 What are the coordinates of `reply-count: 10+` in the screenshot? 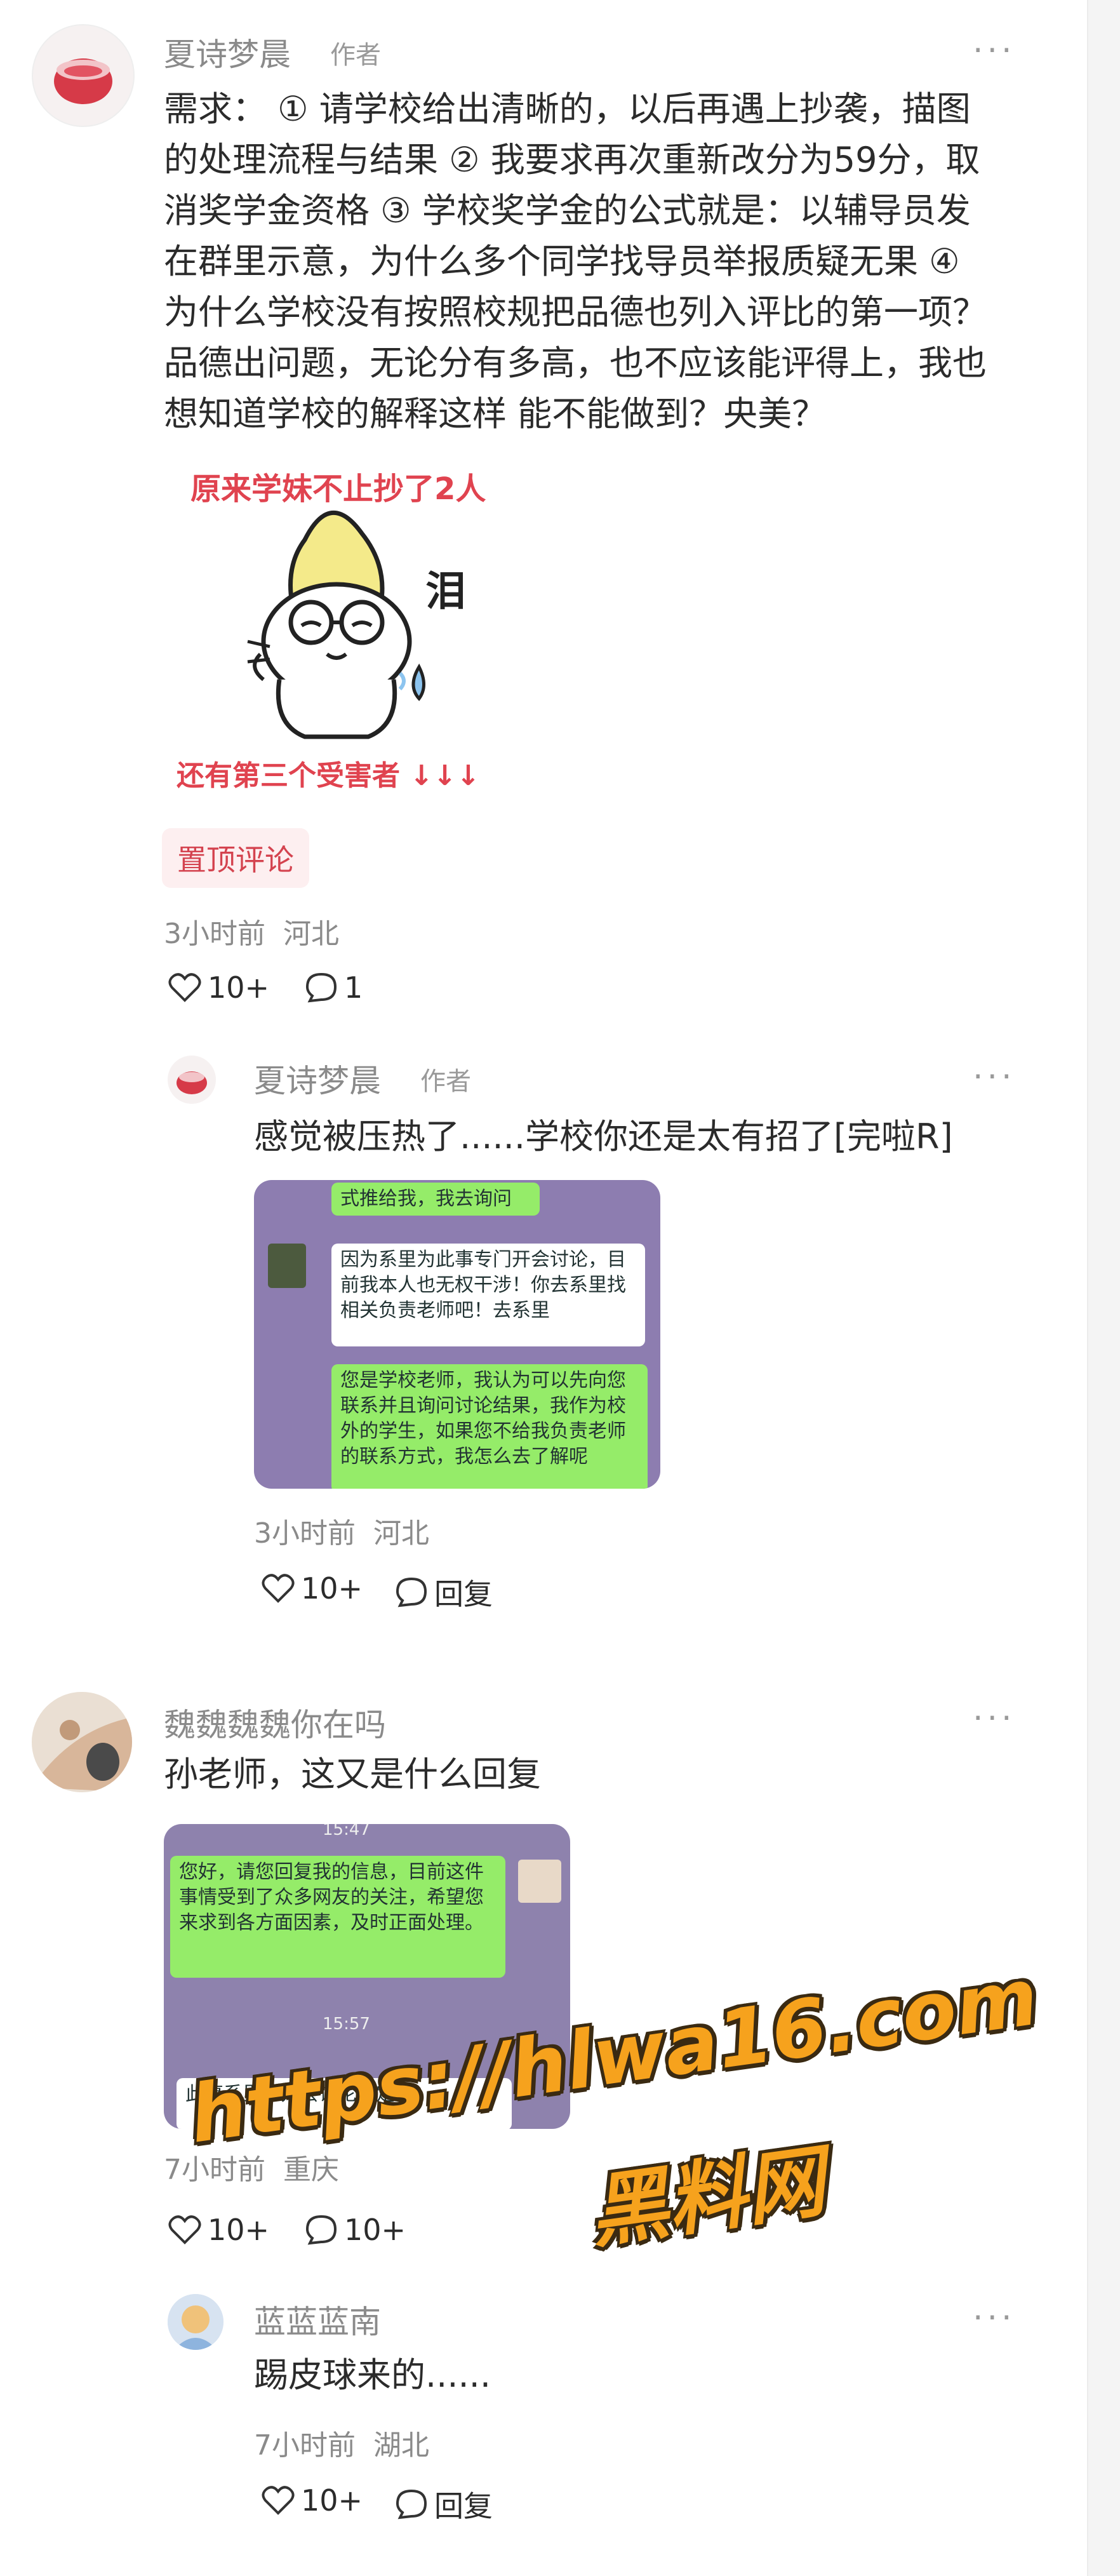 It's located at (375, 2230).